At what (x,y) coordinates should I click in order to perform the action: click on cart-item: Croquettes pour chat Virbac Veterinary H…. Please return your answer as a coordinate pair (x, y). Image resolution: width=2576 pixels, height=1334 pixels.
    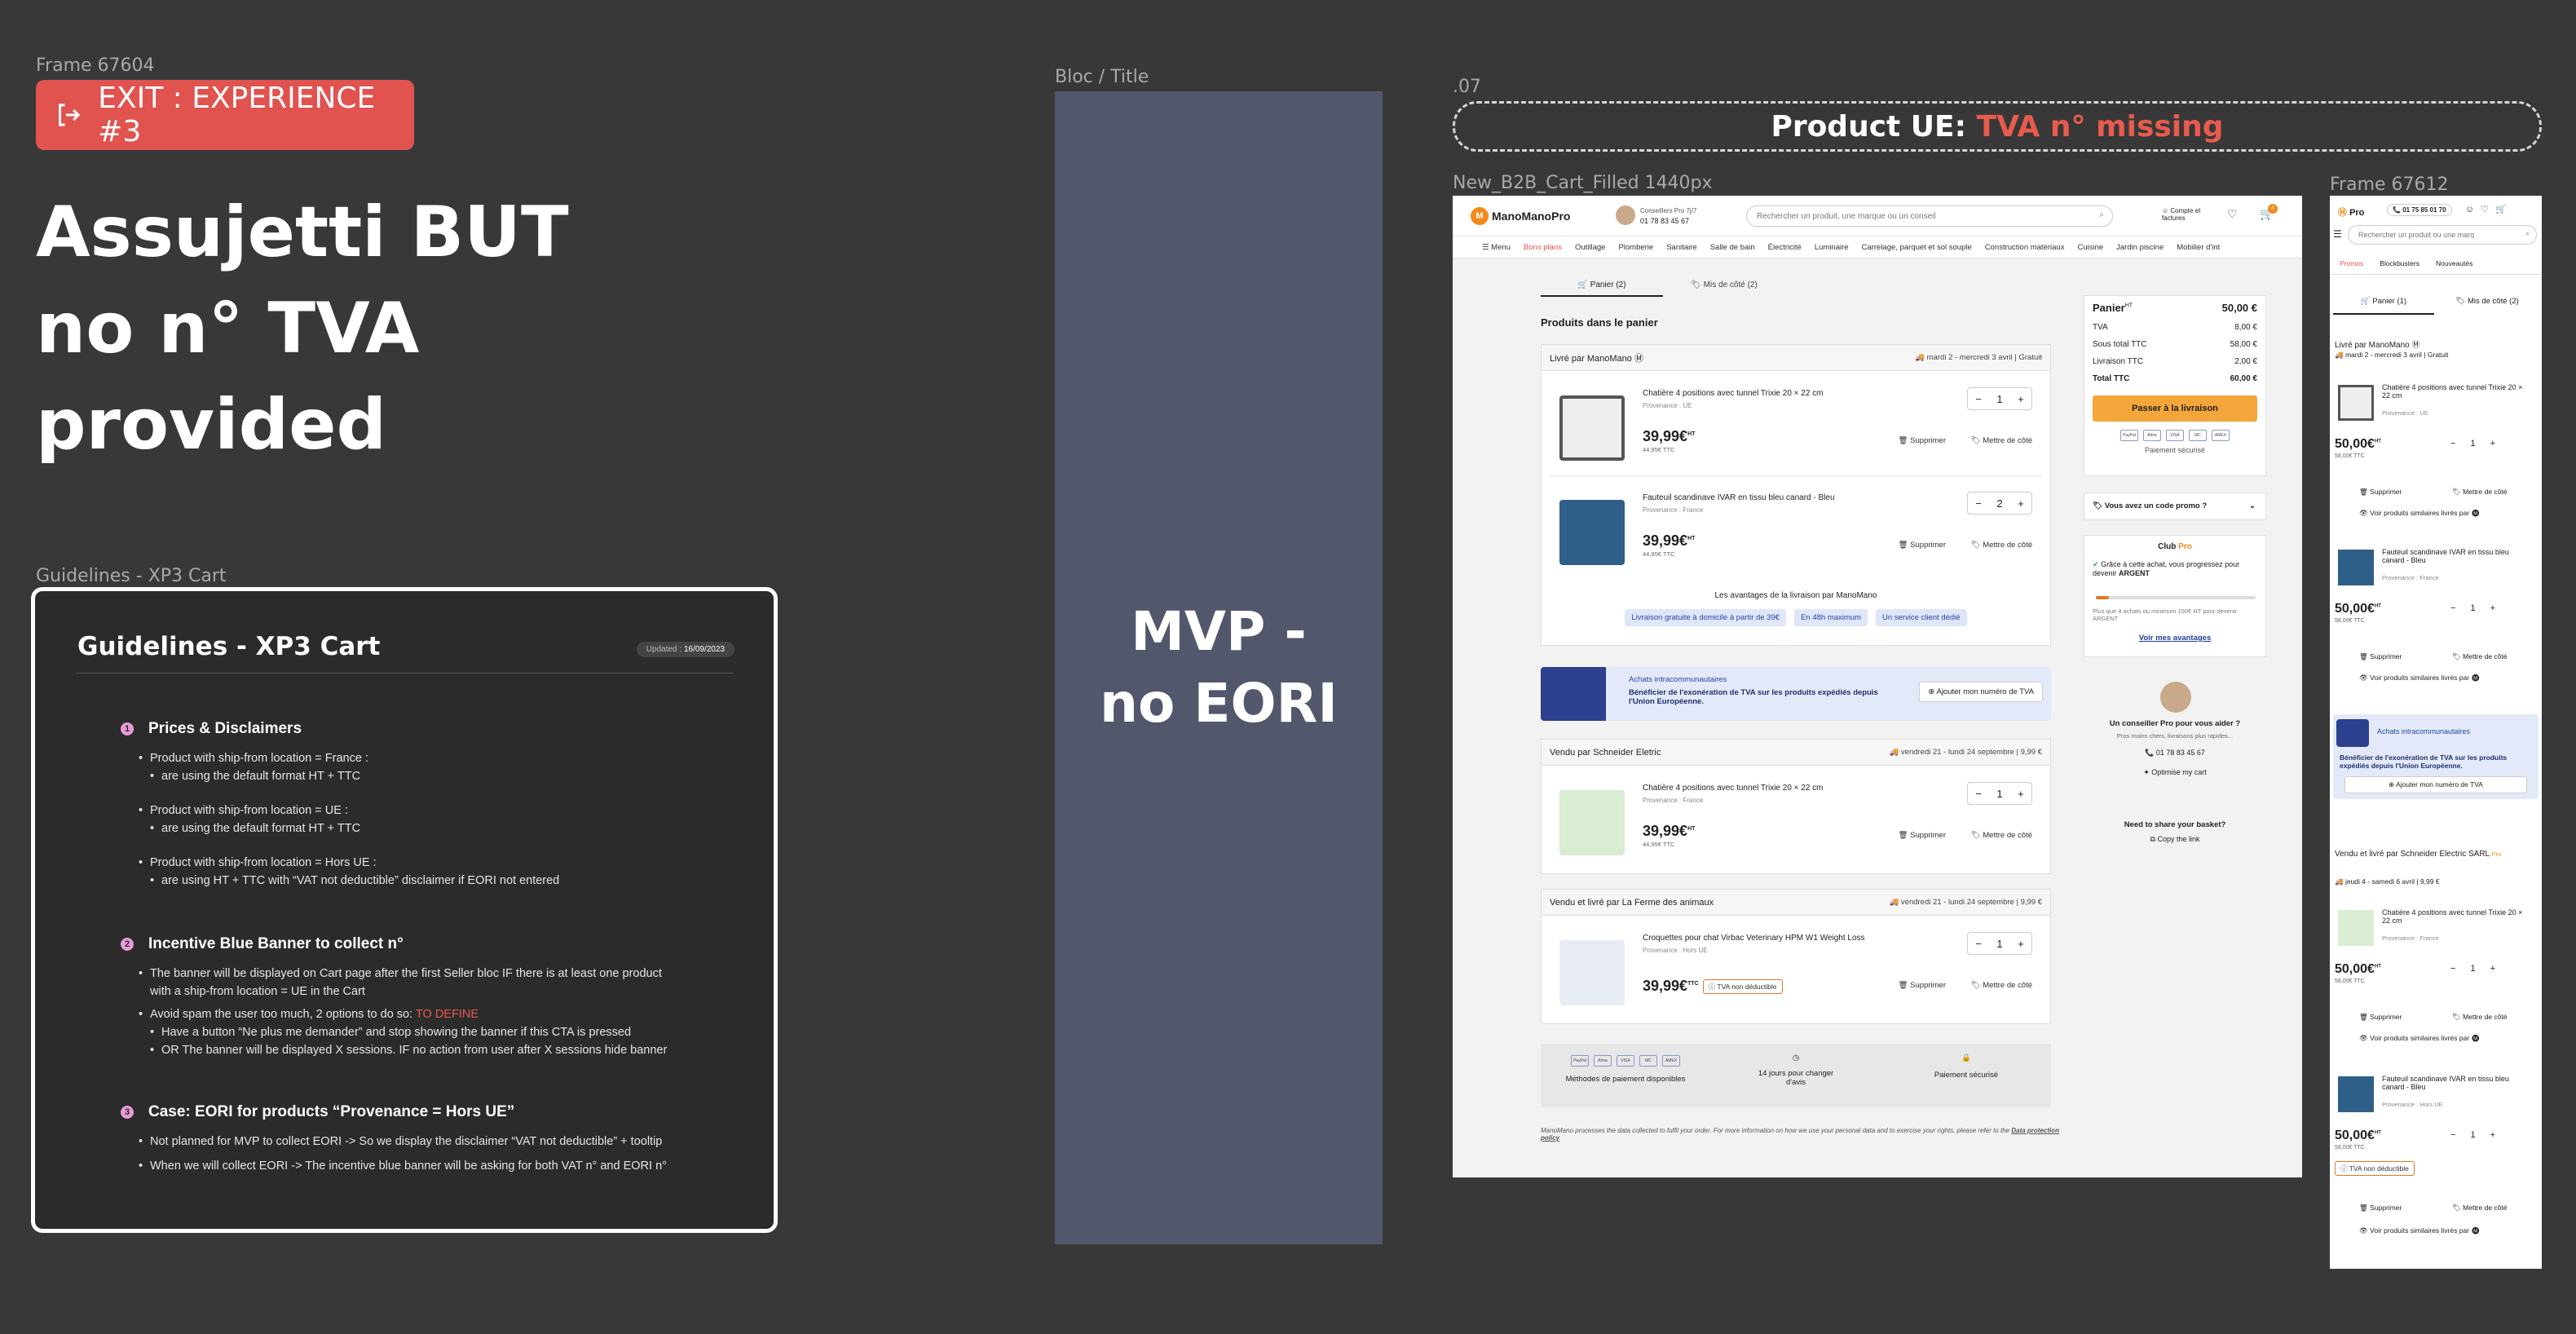
    Looking at the image, I should click on (1796, 968).